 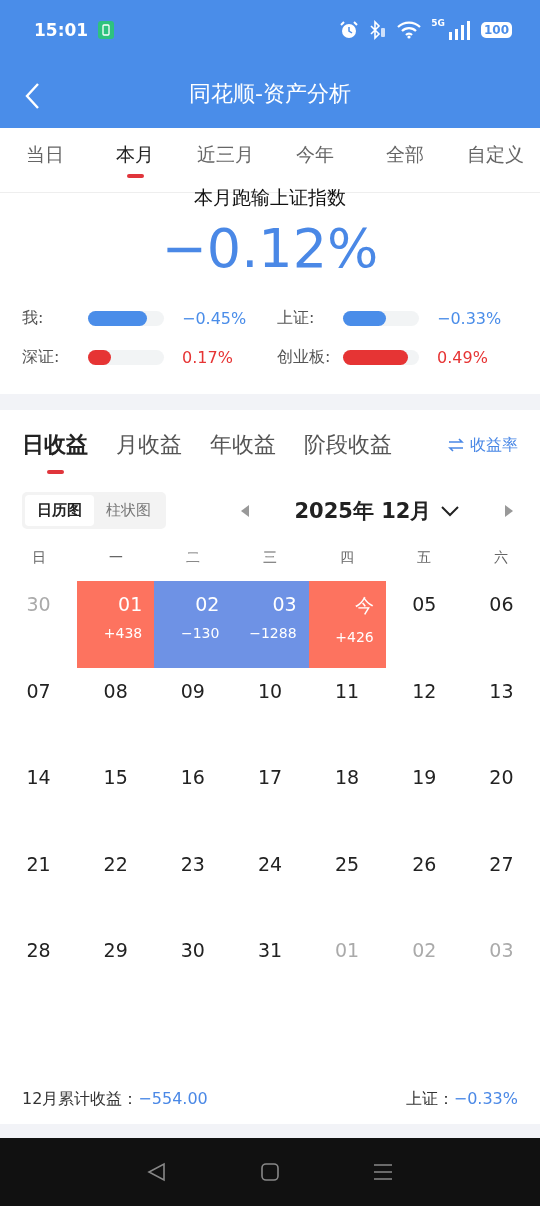 I want to click on day-gain: −130, so click(x=200, y=633).